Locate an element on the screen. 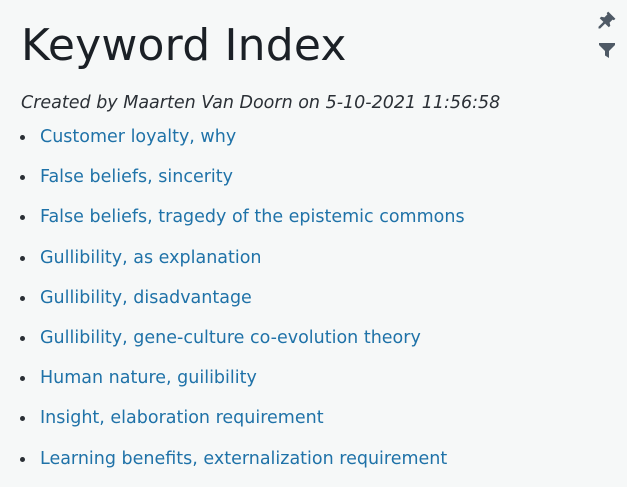 The width and height of the screenshot is (627, 487). keyword-link: False beliefs, sincerity is located at coordinates (136, 177).